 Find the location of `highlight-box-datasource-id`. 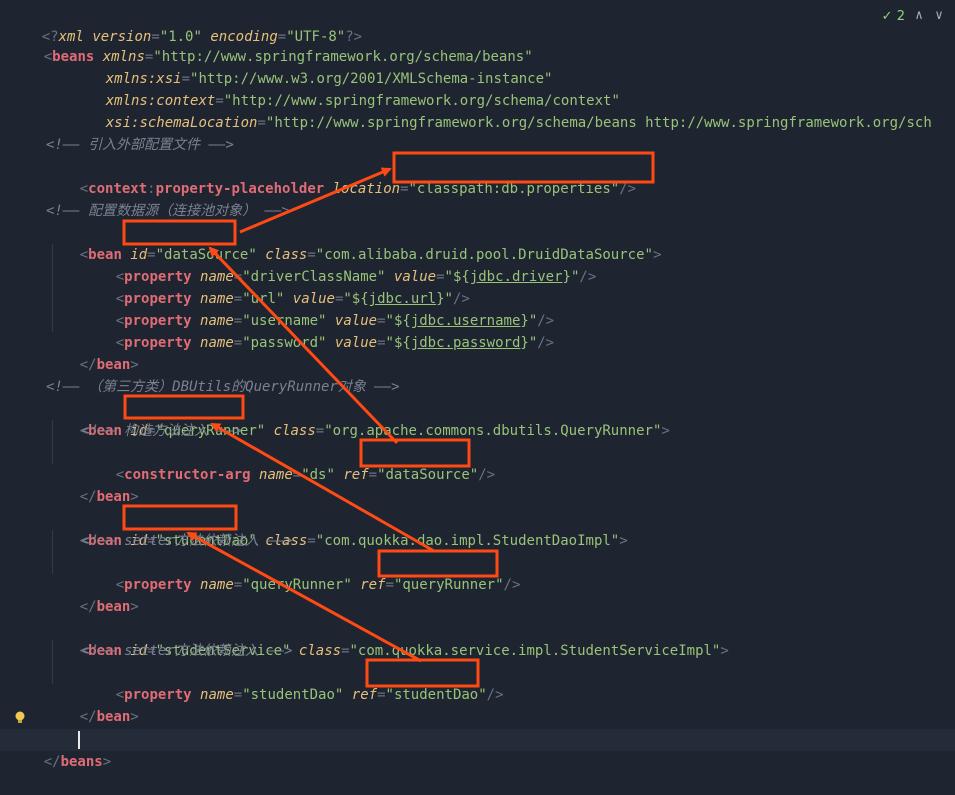

highlight-box-datasource-id is located at coordinates (179, 232).